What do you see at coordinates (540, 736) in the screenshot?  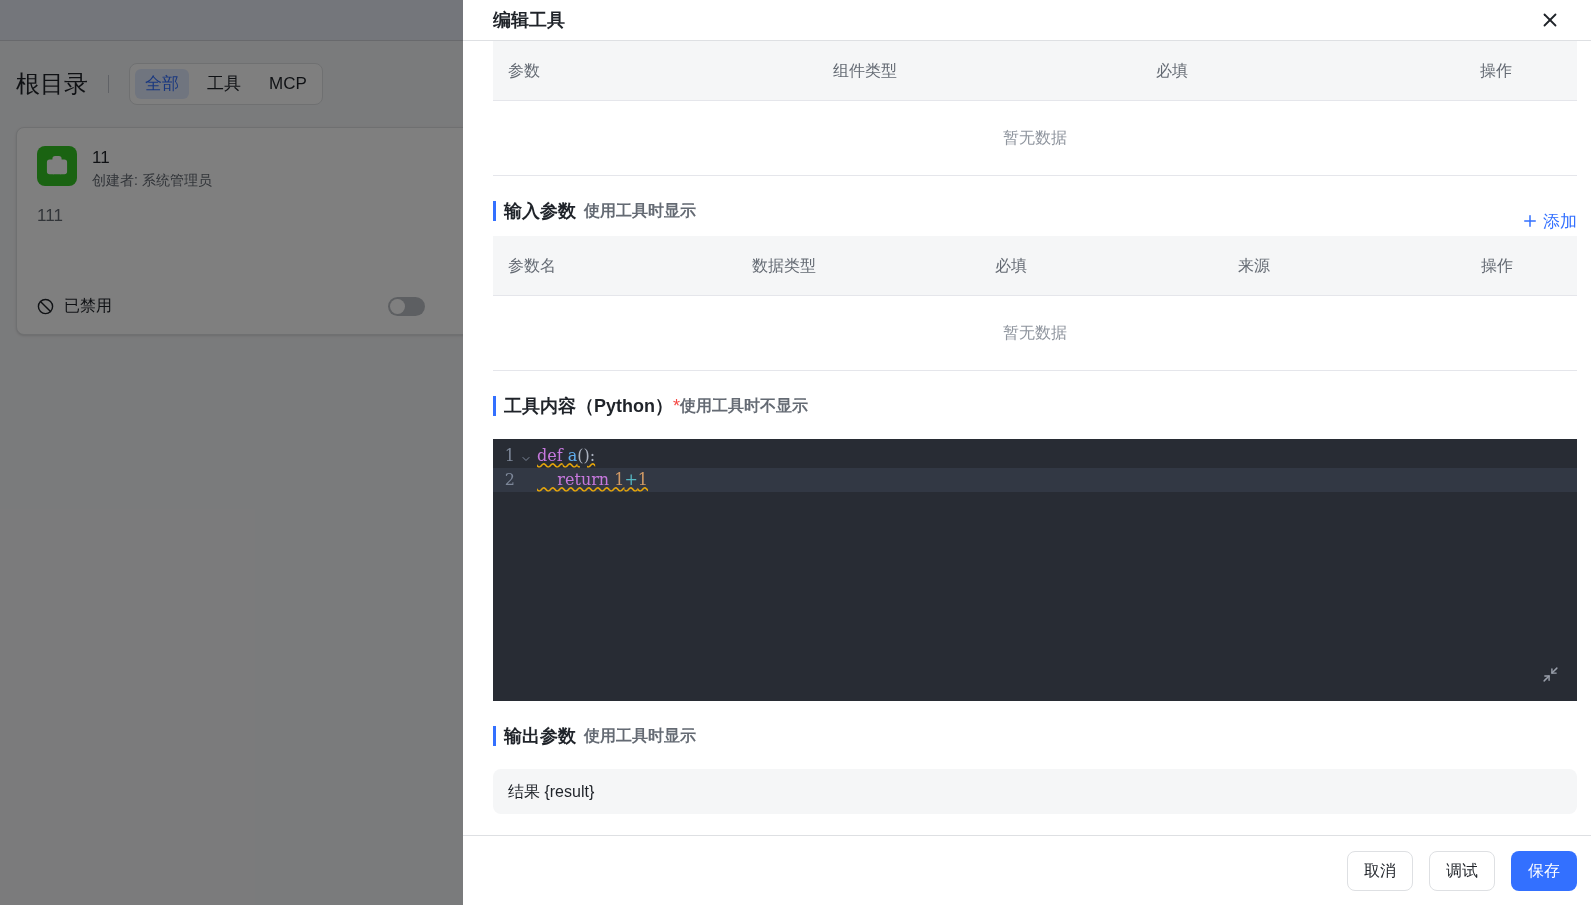 I see `section-title: 输出参数` at bounding box center [540, 736].